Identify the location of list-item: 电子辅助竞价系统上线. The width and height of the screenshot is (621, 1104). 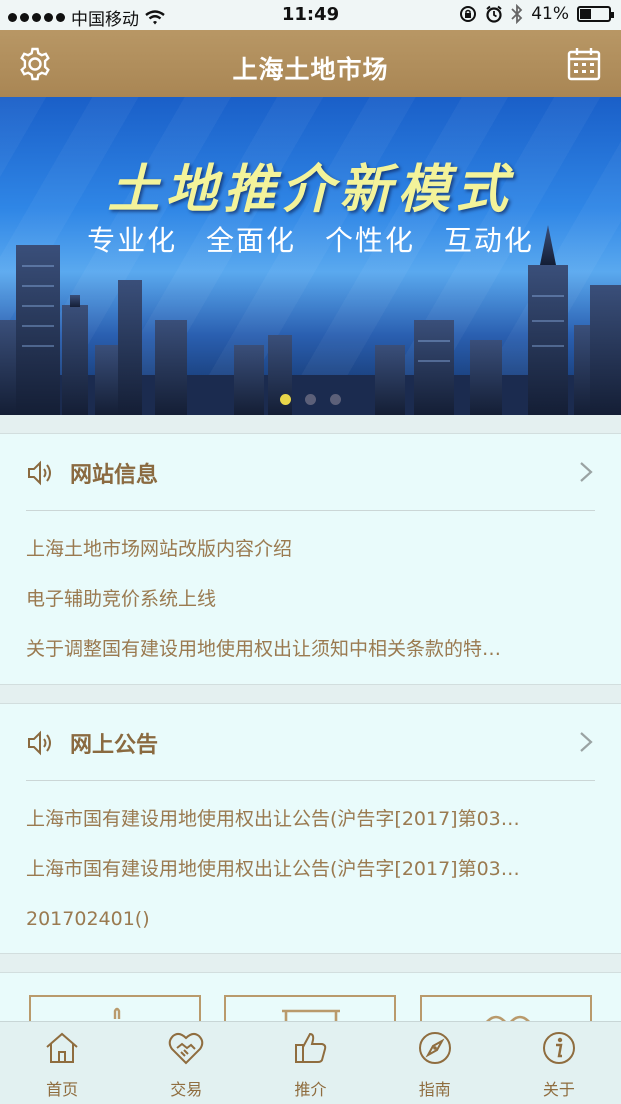
(310, 609).